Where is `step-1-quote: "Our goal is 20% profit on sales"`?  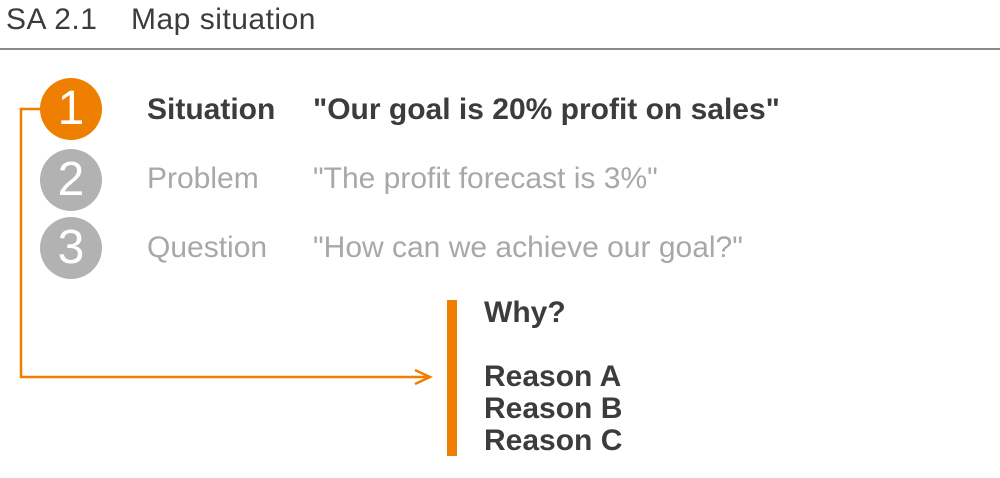
step-1-quote: "Our goal is 20% profit on sales" is located at coordinates (546, 109).